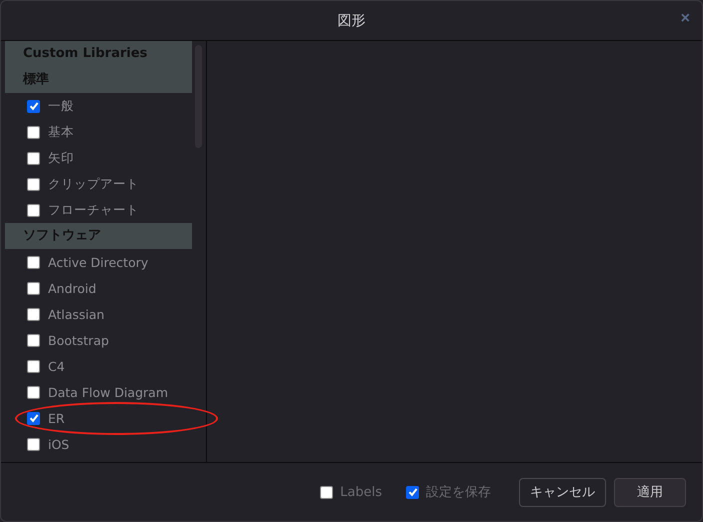 This screenshot has width=703, height=522. Describe the element at coordinates (93, 210) in the screenshot. I see `library-label: フローチャート` at that location.